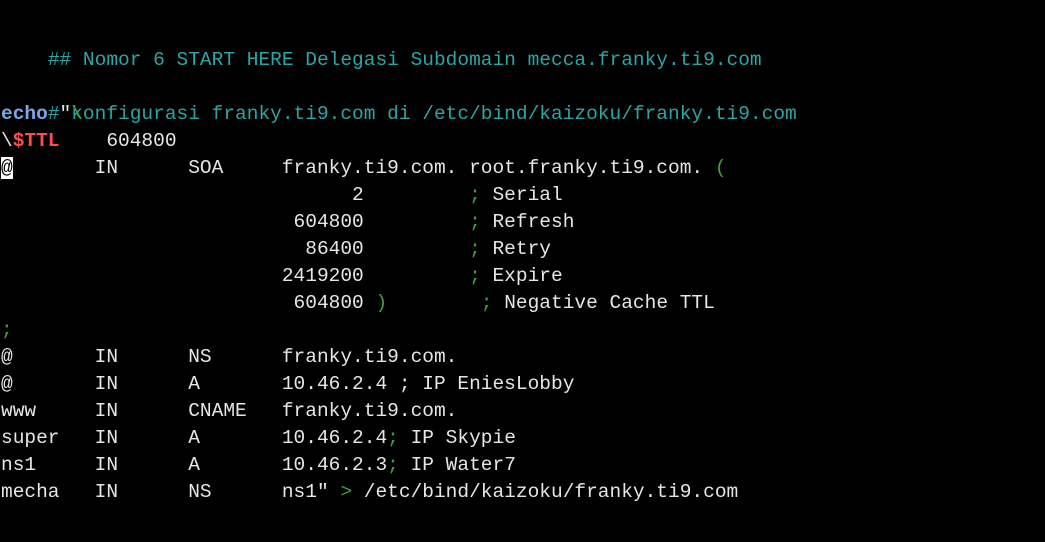 Image resolution: width=1045 pixels, height=542 pixels. I want to click on a-record-ns1-line: ns1 IN A 10.46.2.3; IP Water7, so click(258, 465).